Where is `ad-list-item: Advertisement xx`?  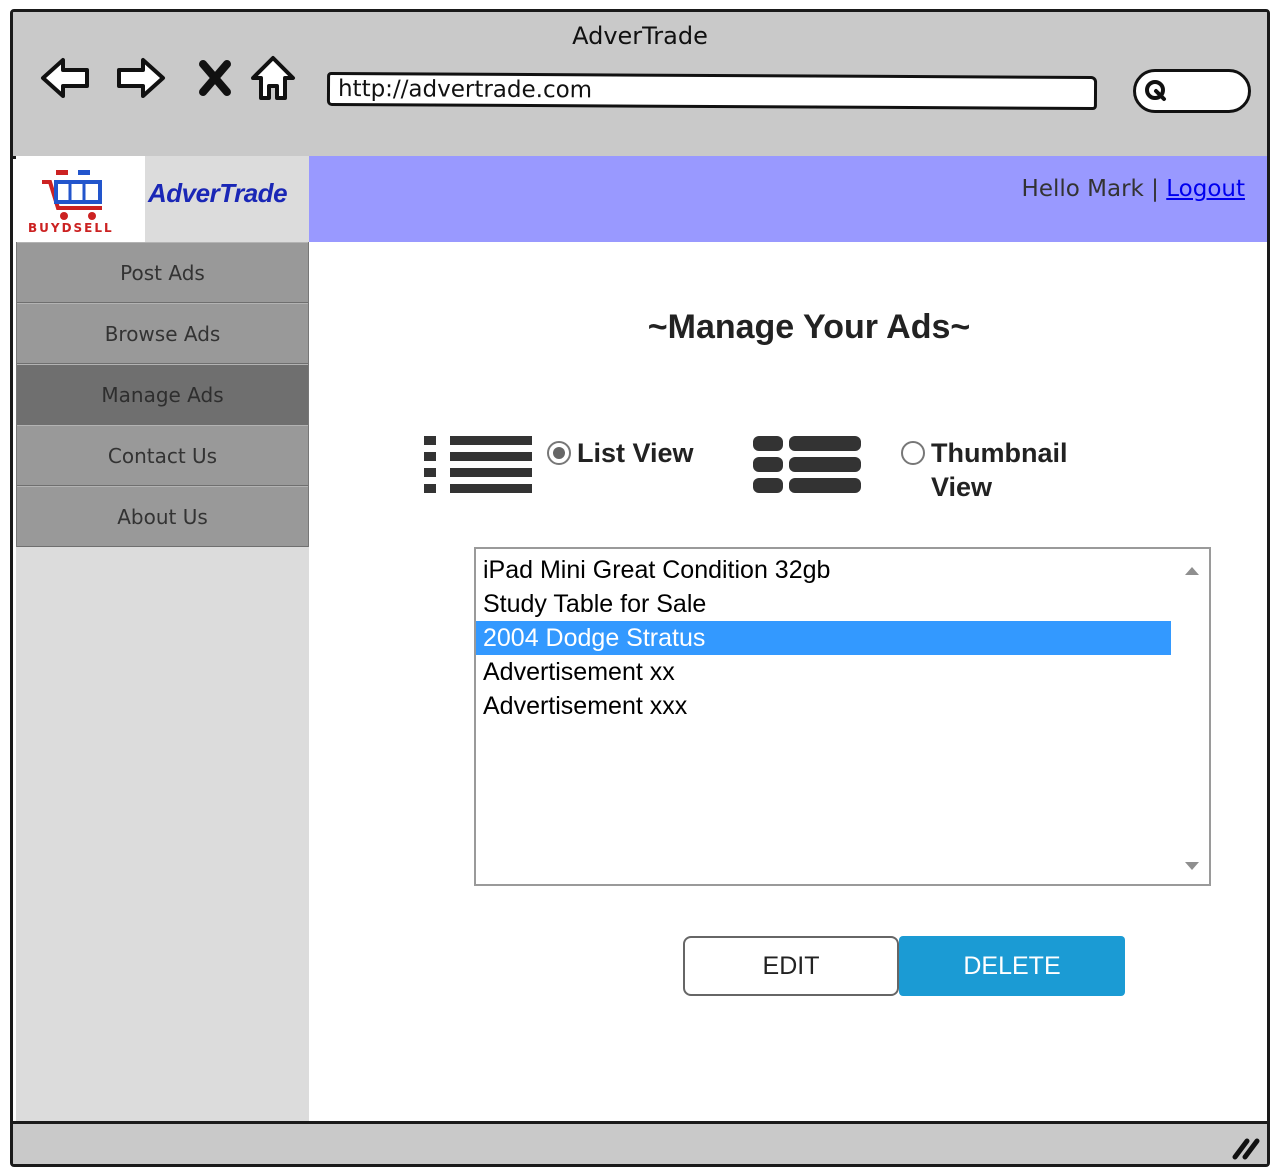
ad-list-item: Advertisement xx is located at coordinates (823, 672).